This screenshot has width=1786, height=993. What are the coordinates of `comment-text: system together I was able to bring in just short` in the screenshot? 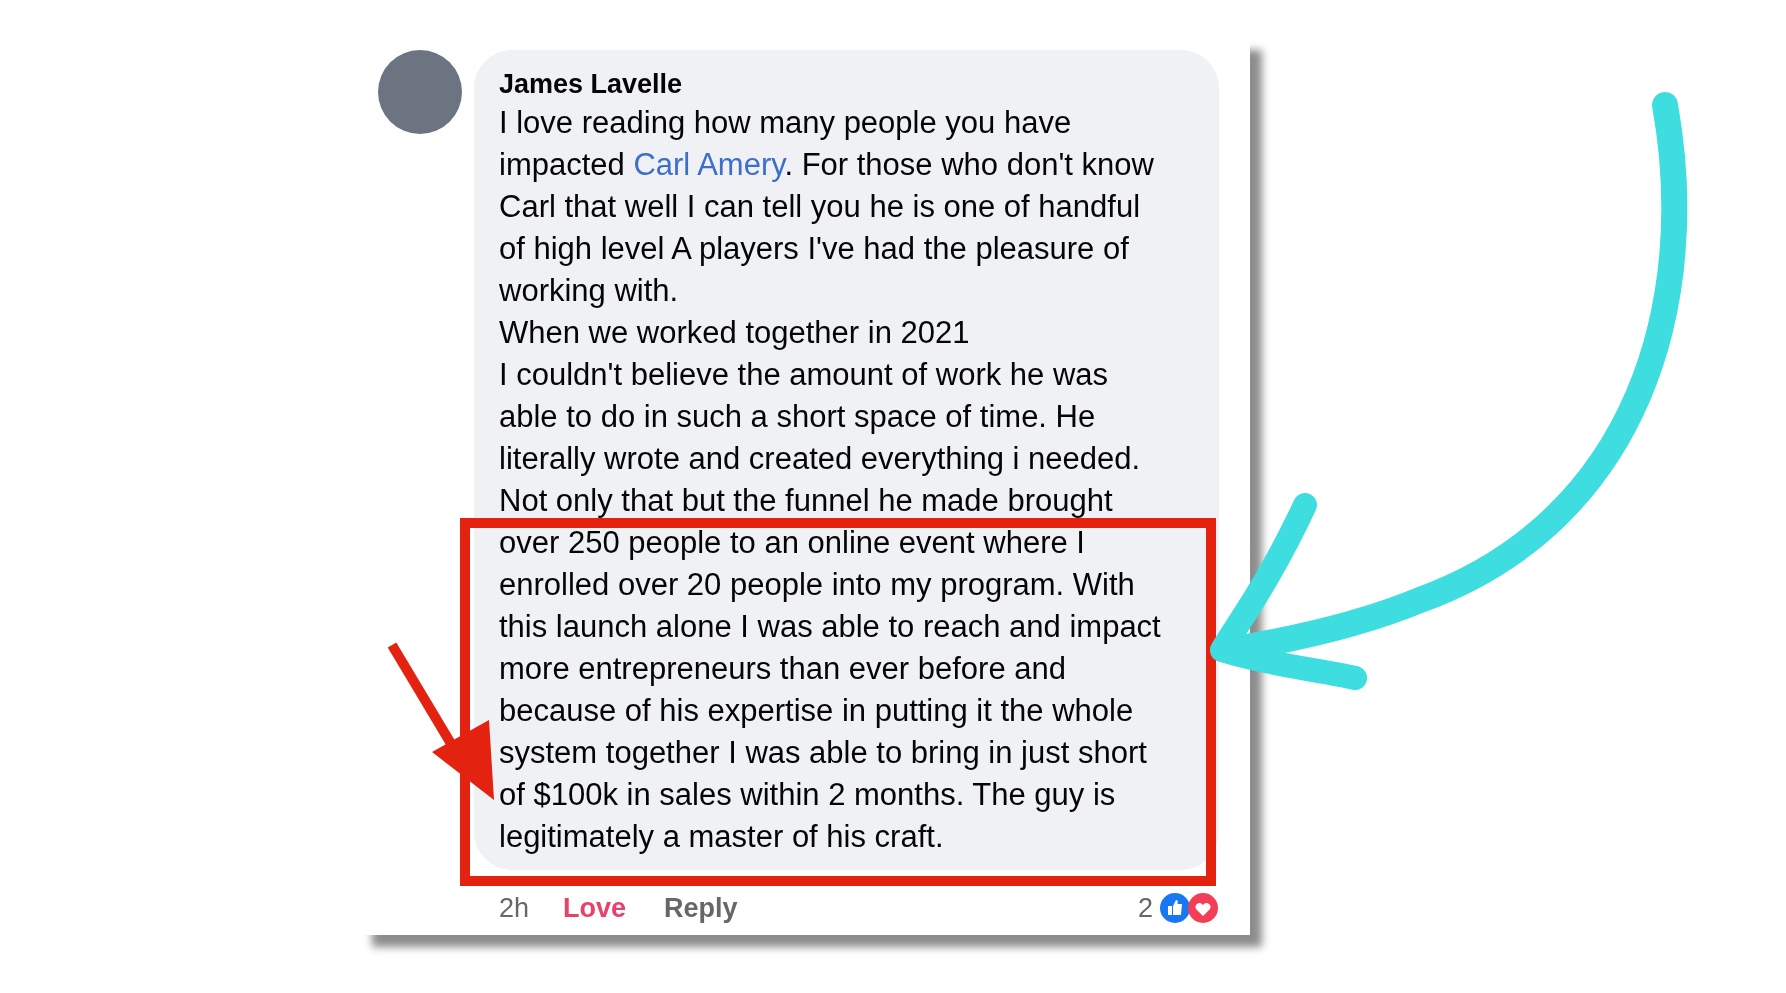 It's located at (823, 753).